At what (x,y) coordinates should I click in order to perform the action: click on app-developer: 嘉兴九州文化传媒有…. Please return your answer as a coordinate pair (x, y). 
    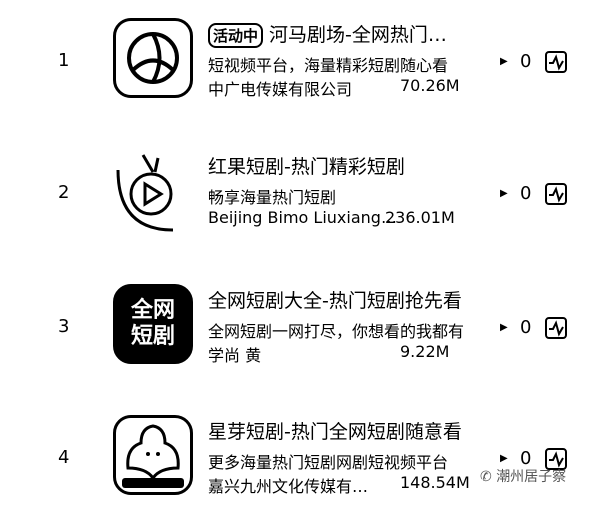
    Looking at the image, I should click on (288, 486).